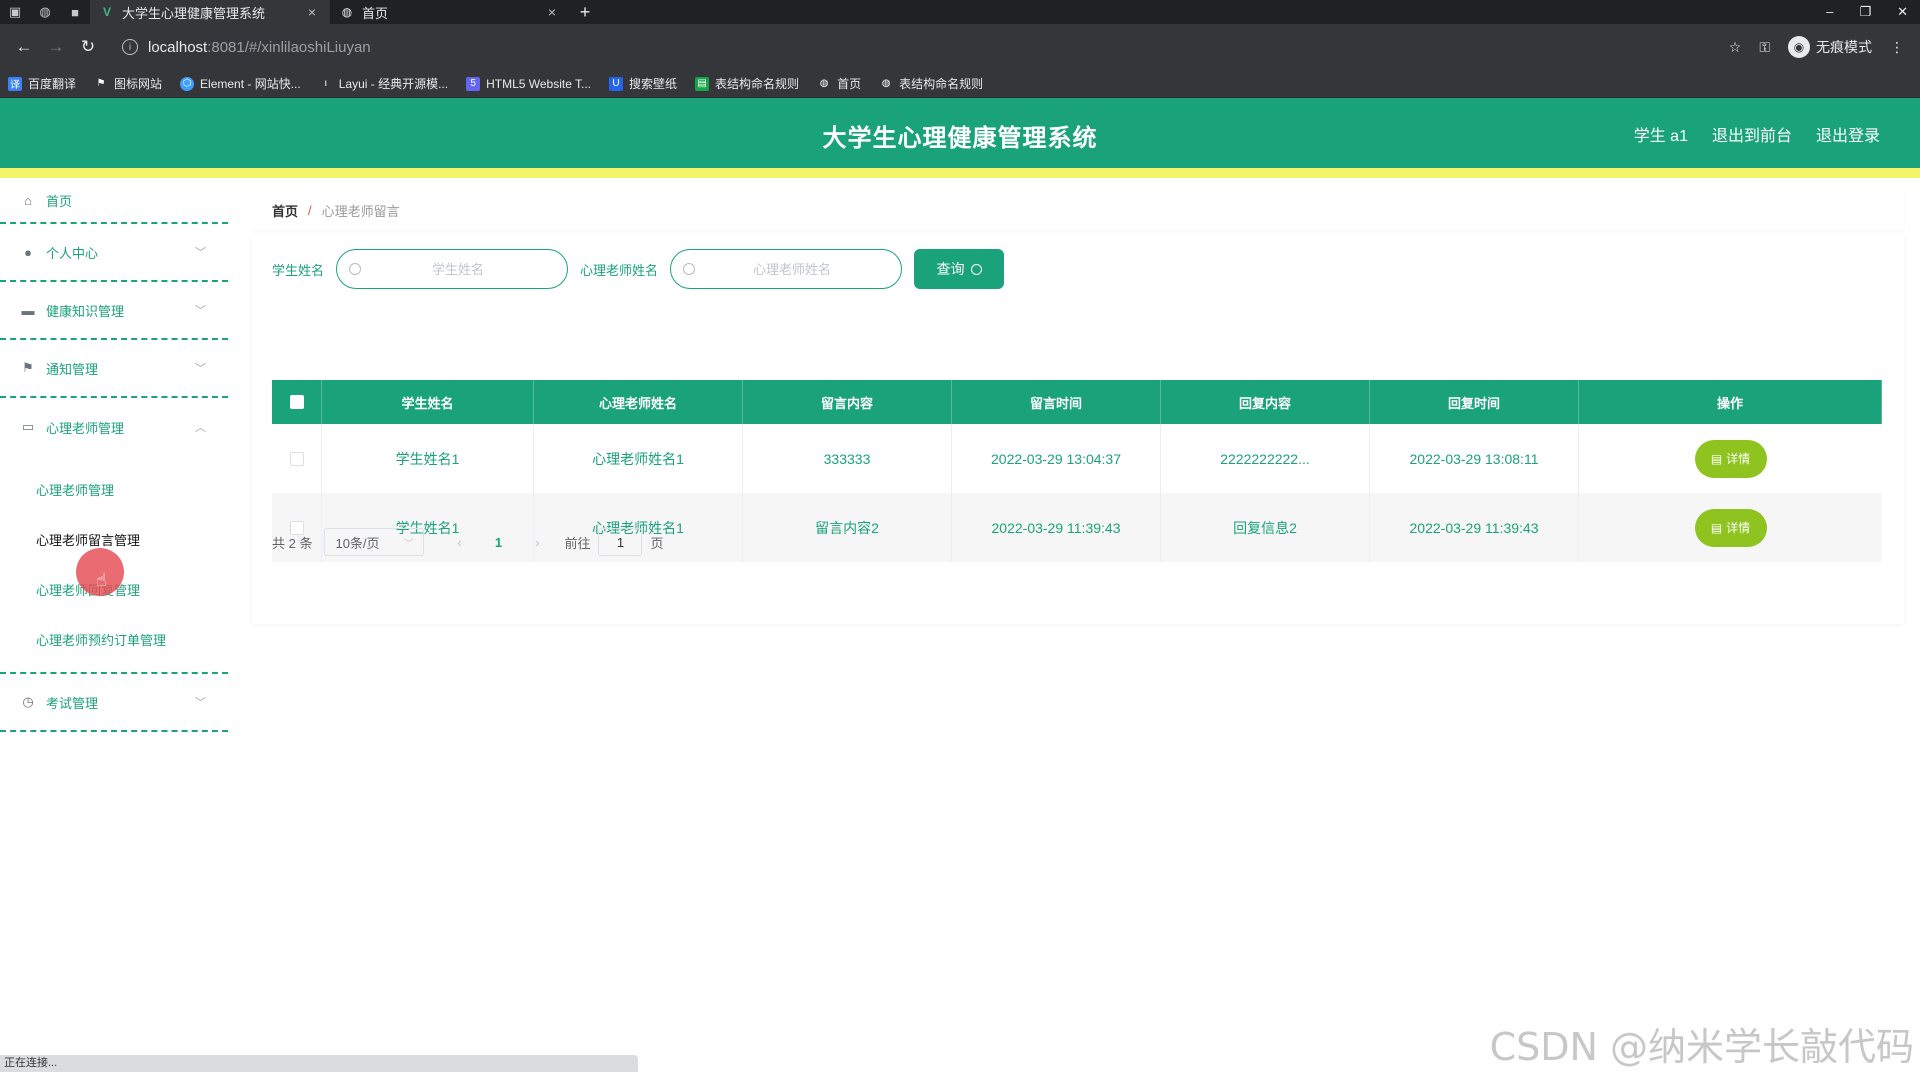  I want to click on pagination: 共 2 条 10条/页 ﹀ ‹ 1 › 前往 1 页, so click(468, 542).